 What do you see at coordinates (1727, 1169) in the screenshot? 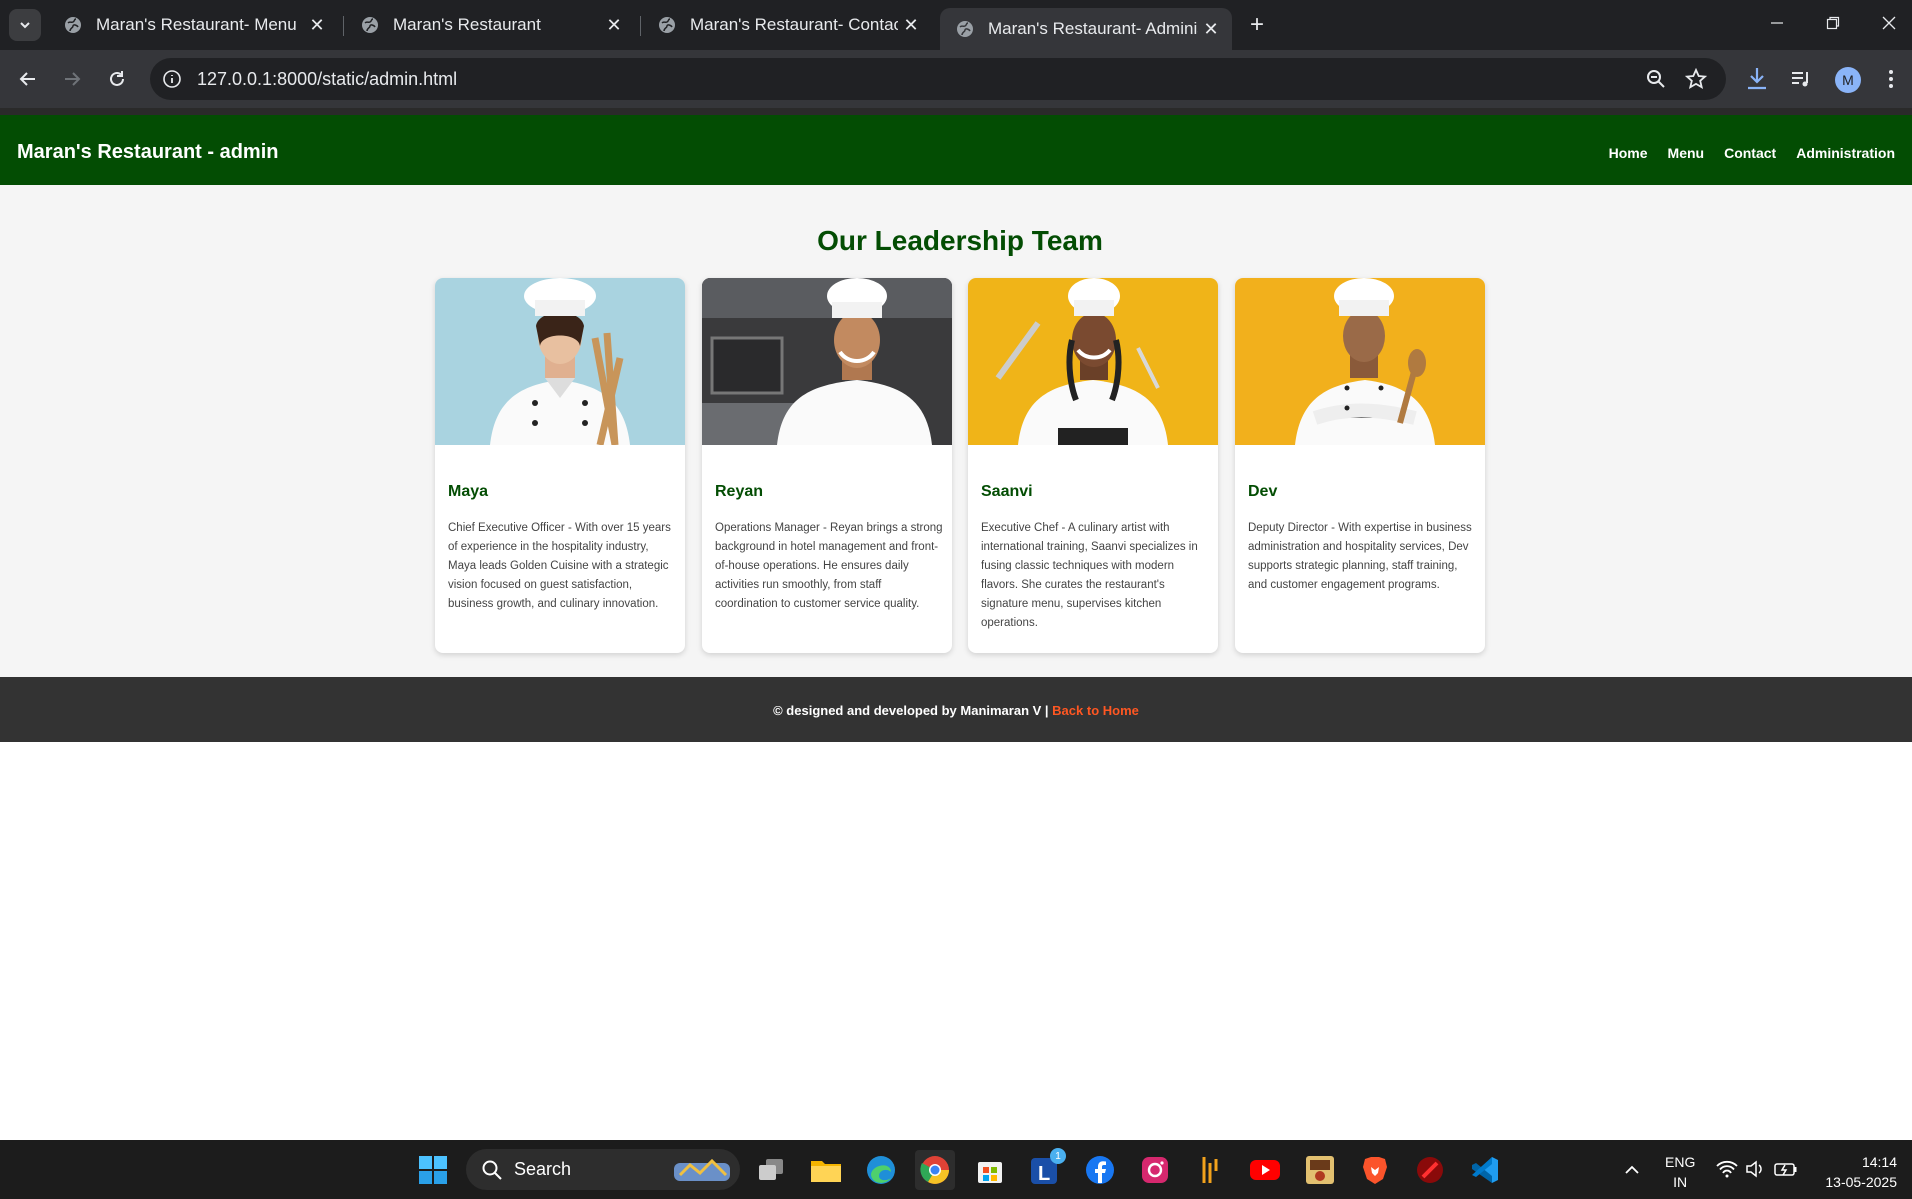
I see `wifi-icon` at bounding box center [1727, 1169].